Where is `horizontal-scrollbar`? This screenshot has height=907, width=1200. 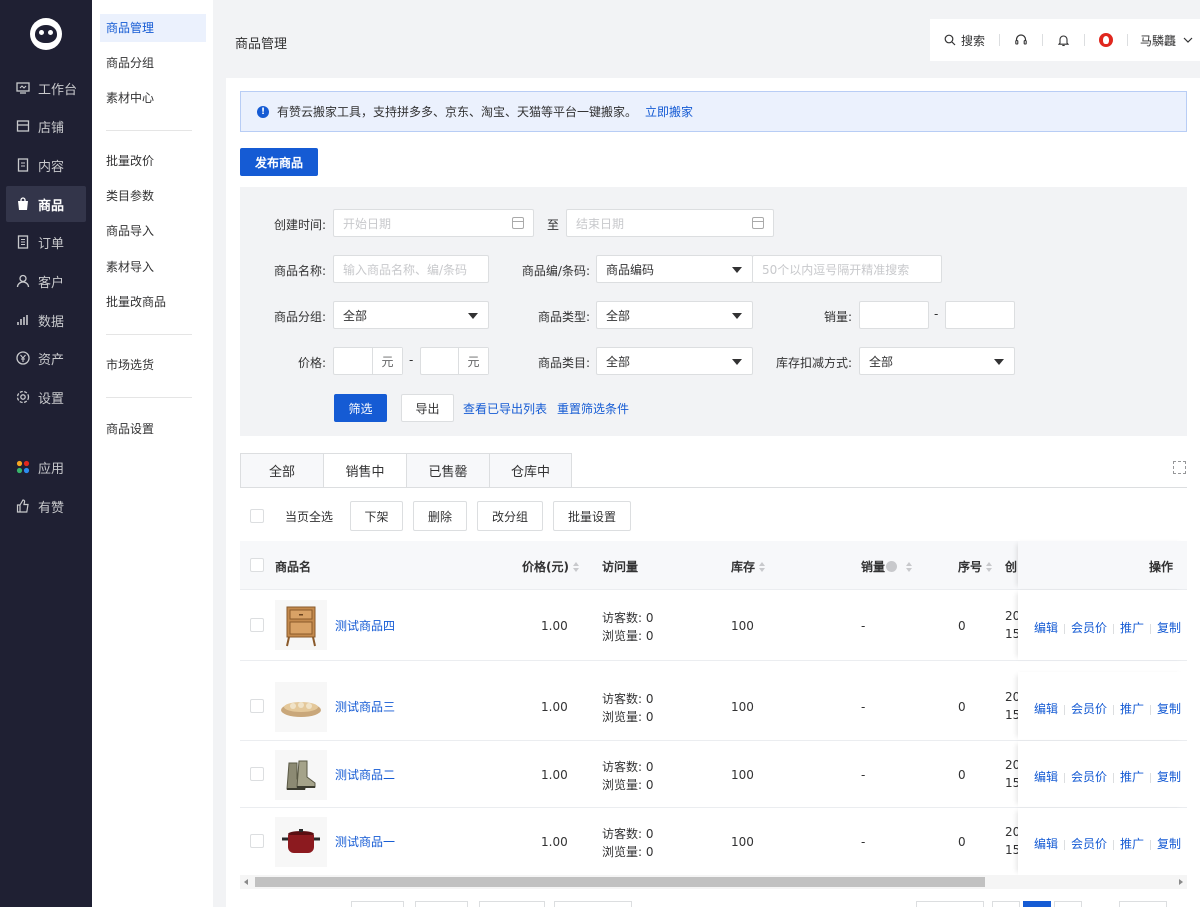 horizontal-scrollbar is located at coordinates (713, 882).